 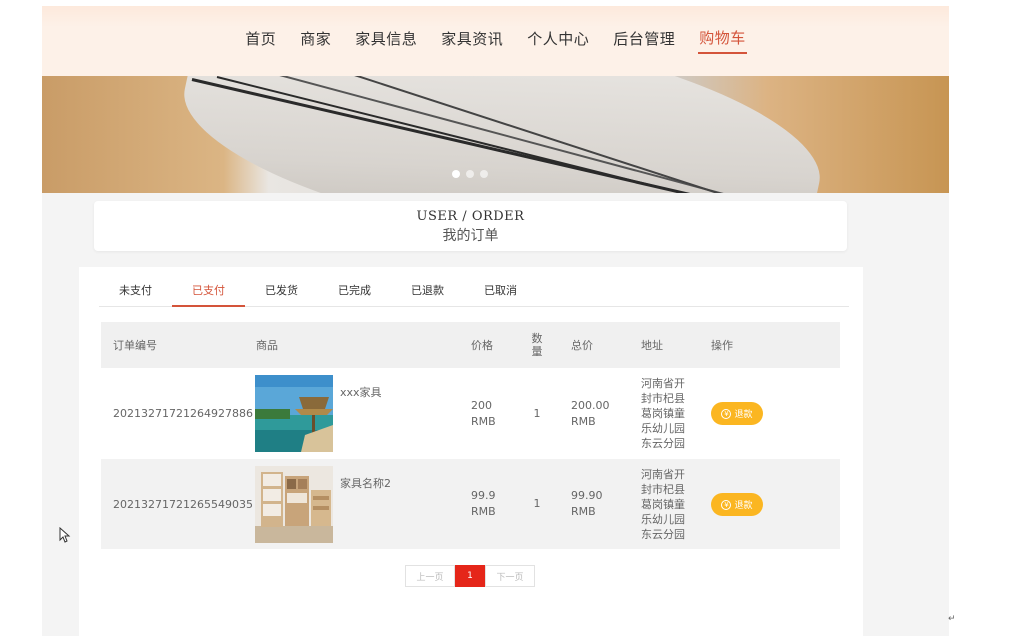 I want to click on pagination: 上一页 1 下一页, so click(x=470, y=576).